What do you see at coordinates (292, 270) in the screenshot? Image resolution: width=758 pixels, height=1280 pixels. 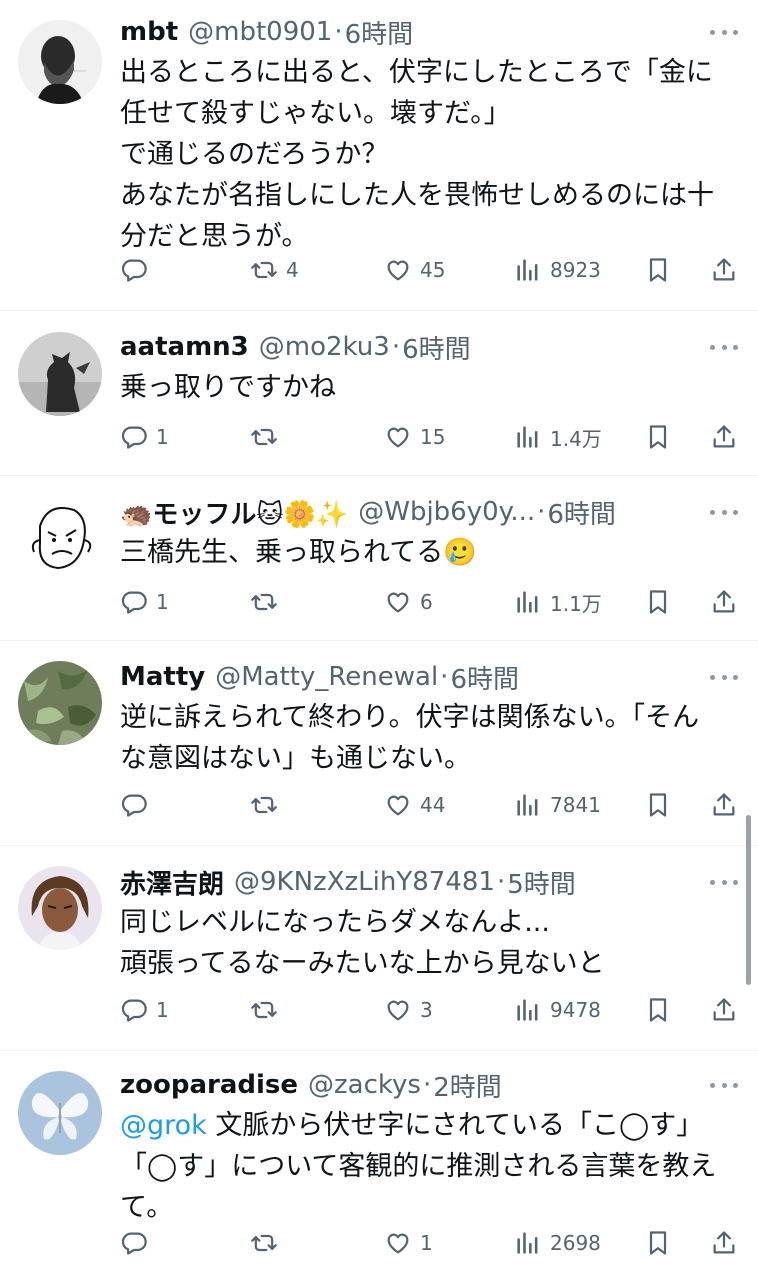 I see `repost-count: 4` at bounding box center [292, 270].